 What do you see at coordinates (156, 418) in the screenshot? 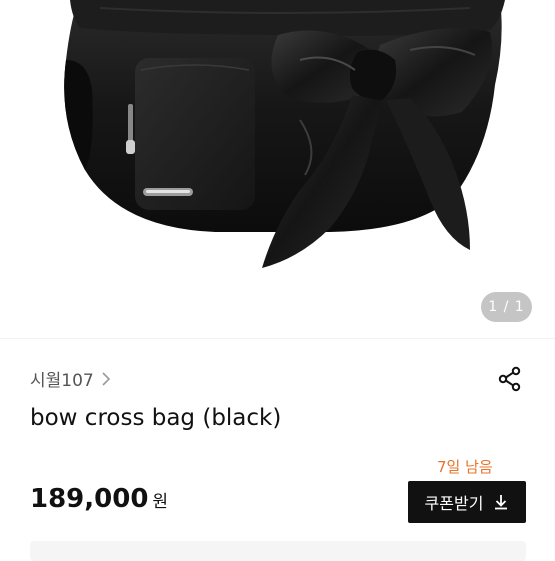
I see `product-title: bow cross bag (black)` at bounding box center [156, 418].